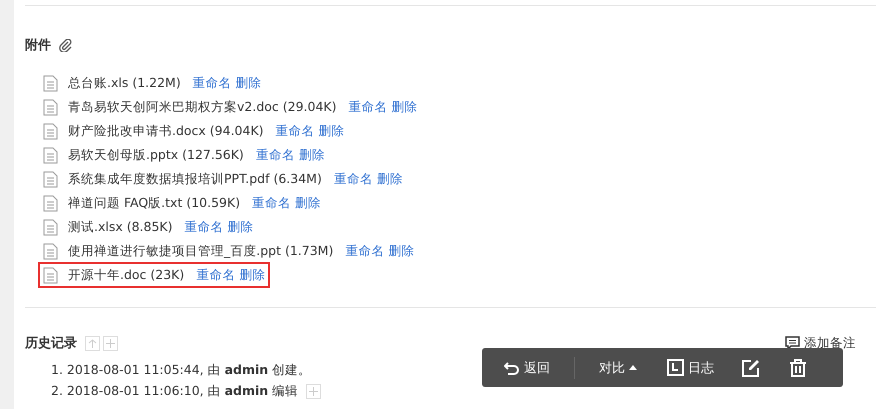  Describe the element at coordinates (124, 83) in the screenshot. I see `file-name: 总台账.xls (1.22M)` at that location.